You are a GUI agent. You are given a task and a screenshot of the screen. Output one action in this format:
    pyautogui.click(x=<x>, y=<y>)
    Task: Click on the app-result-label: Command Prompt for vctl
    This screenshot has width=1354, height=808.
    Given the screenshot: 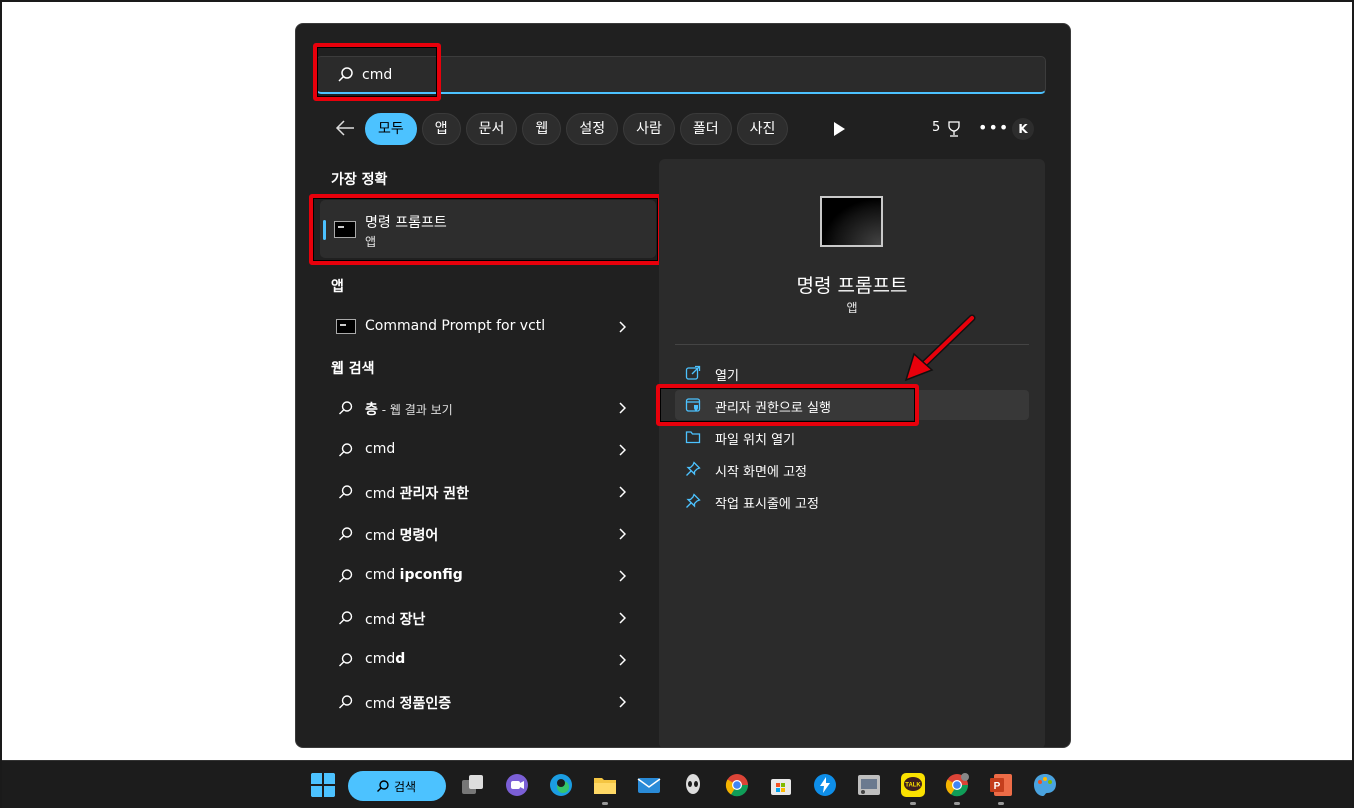 What is the action you would take?
    pyautogui.click(x=455, y=326)
    